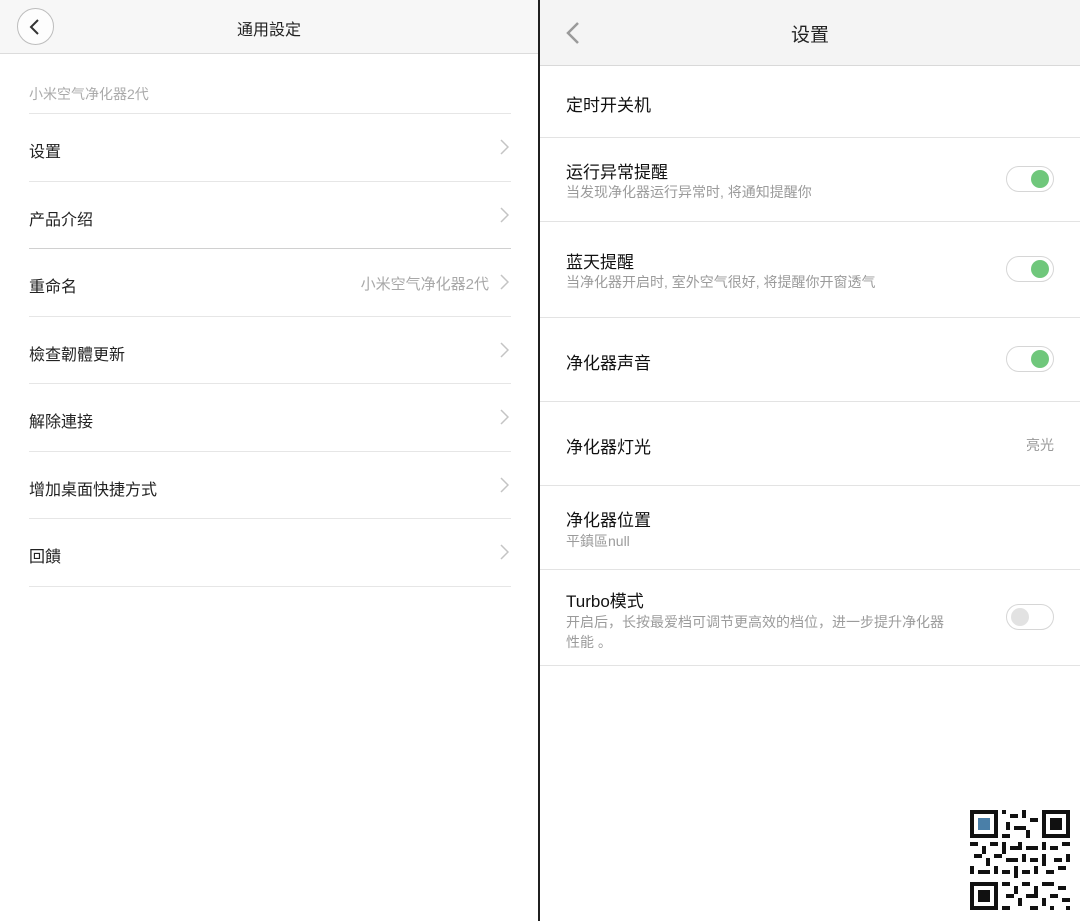  What do you see at coordinates (270, 349) in the screenshot?
I see `menu-item-firmware-update: 檢查韌體更新` at bounding box center [270, 349].